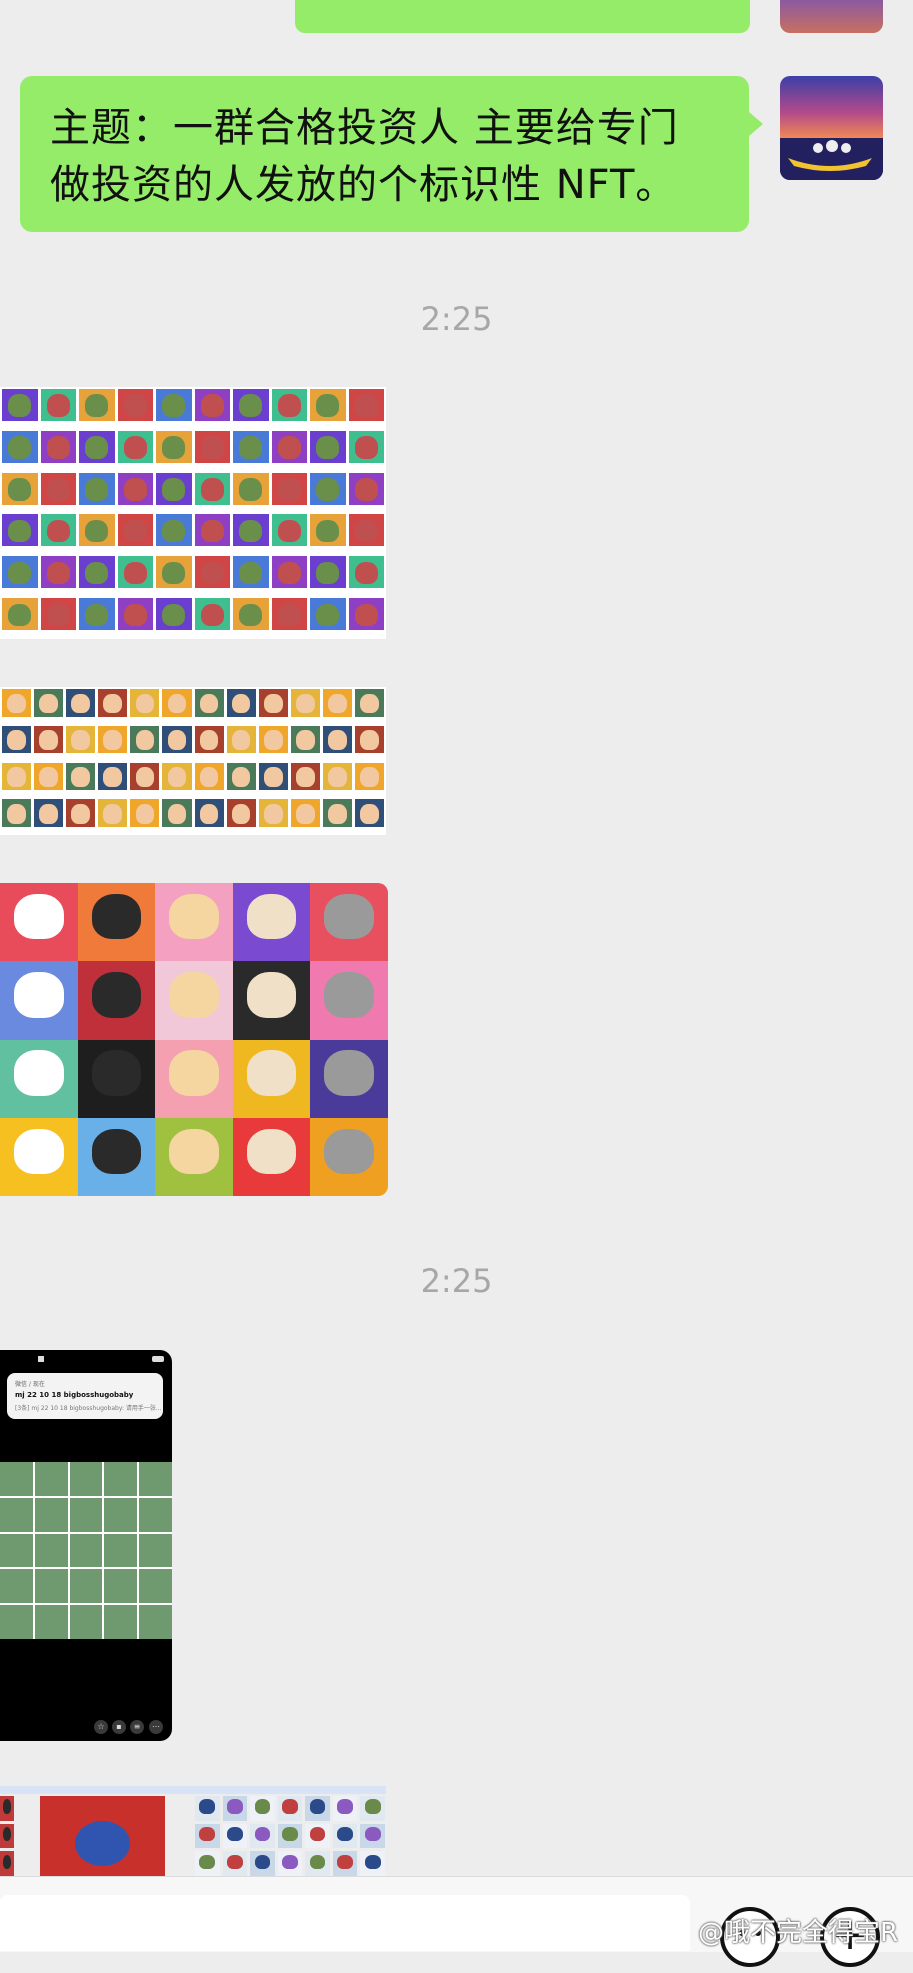 This screenshot has height=1973, width=913. Describe the element at coordinates (522, 16) in the screenshot. I see `previous-message-bubble` at that location.